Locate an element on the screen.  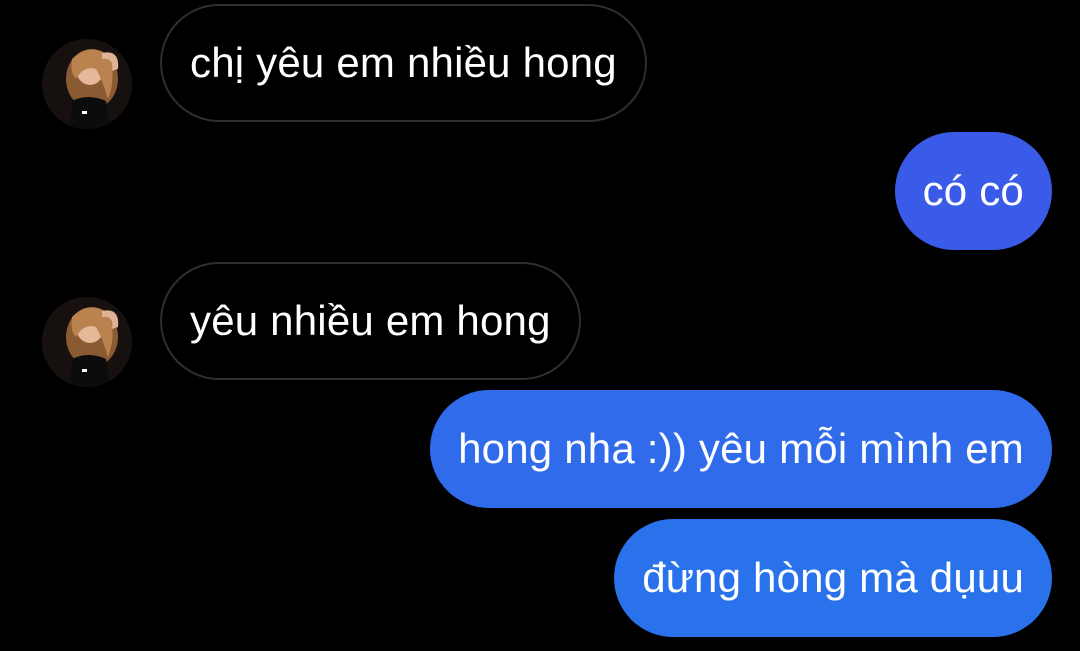
message-bubble-outgoing: có có is located at coordinates (973, 191).